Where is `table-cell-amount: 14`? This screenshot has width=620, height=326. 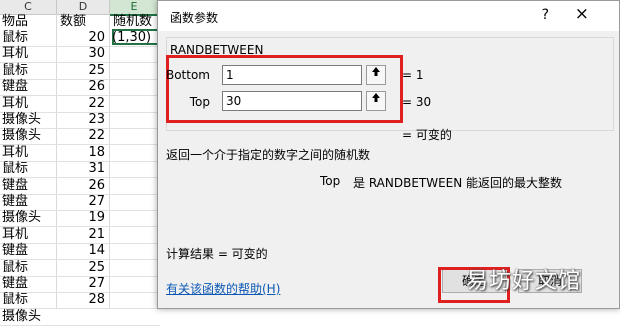
table-cell-amount: 14 is located at coordinates (81, 251).